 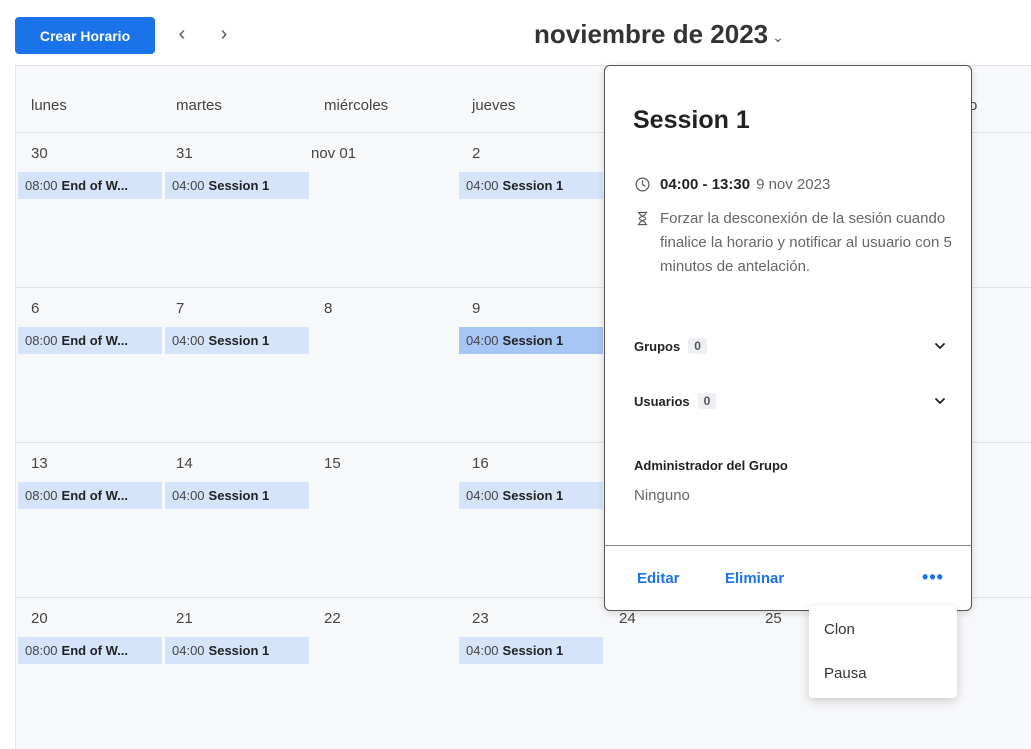 I want to click on group-admin-value: Ninguno, so click(x=662, y=495).